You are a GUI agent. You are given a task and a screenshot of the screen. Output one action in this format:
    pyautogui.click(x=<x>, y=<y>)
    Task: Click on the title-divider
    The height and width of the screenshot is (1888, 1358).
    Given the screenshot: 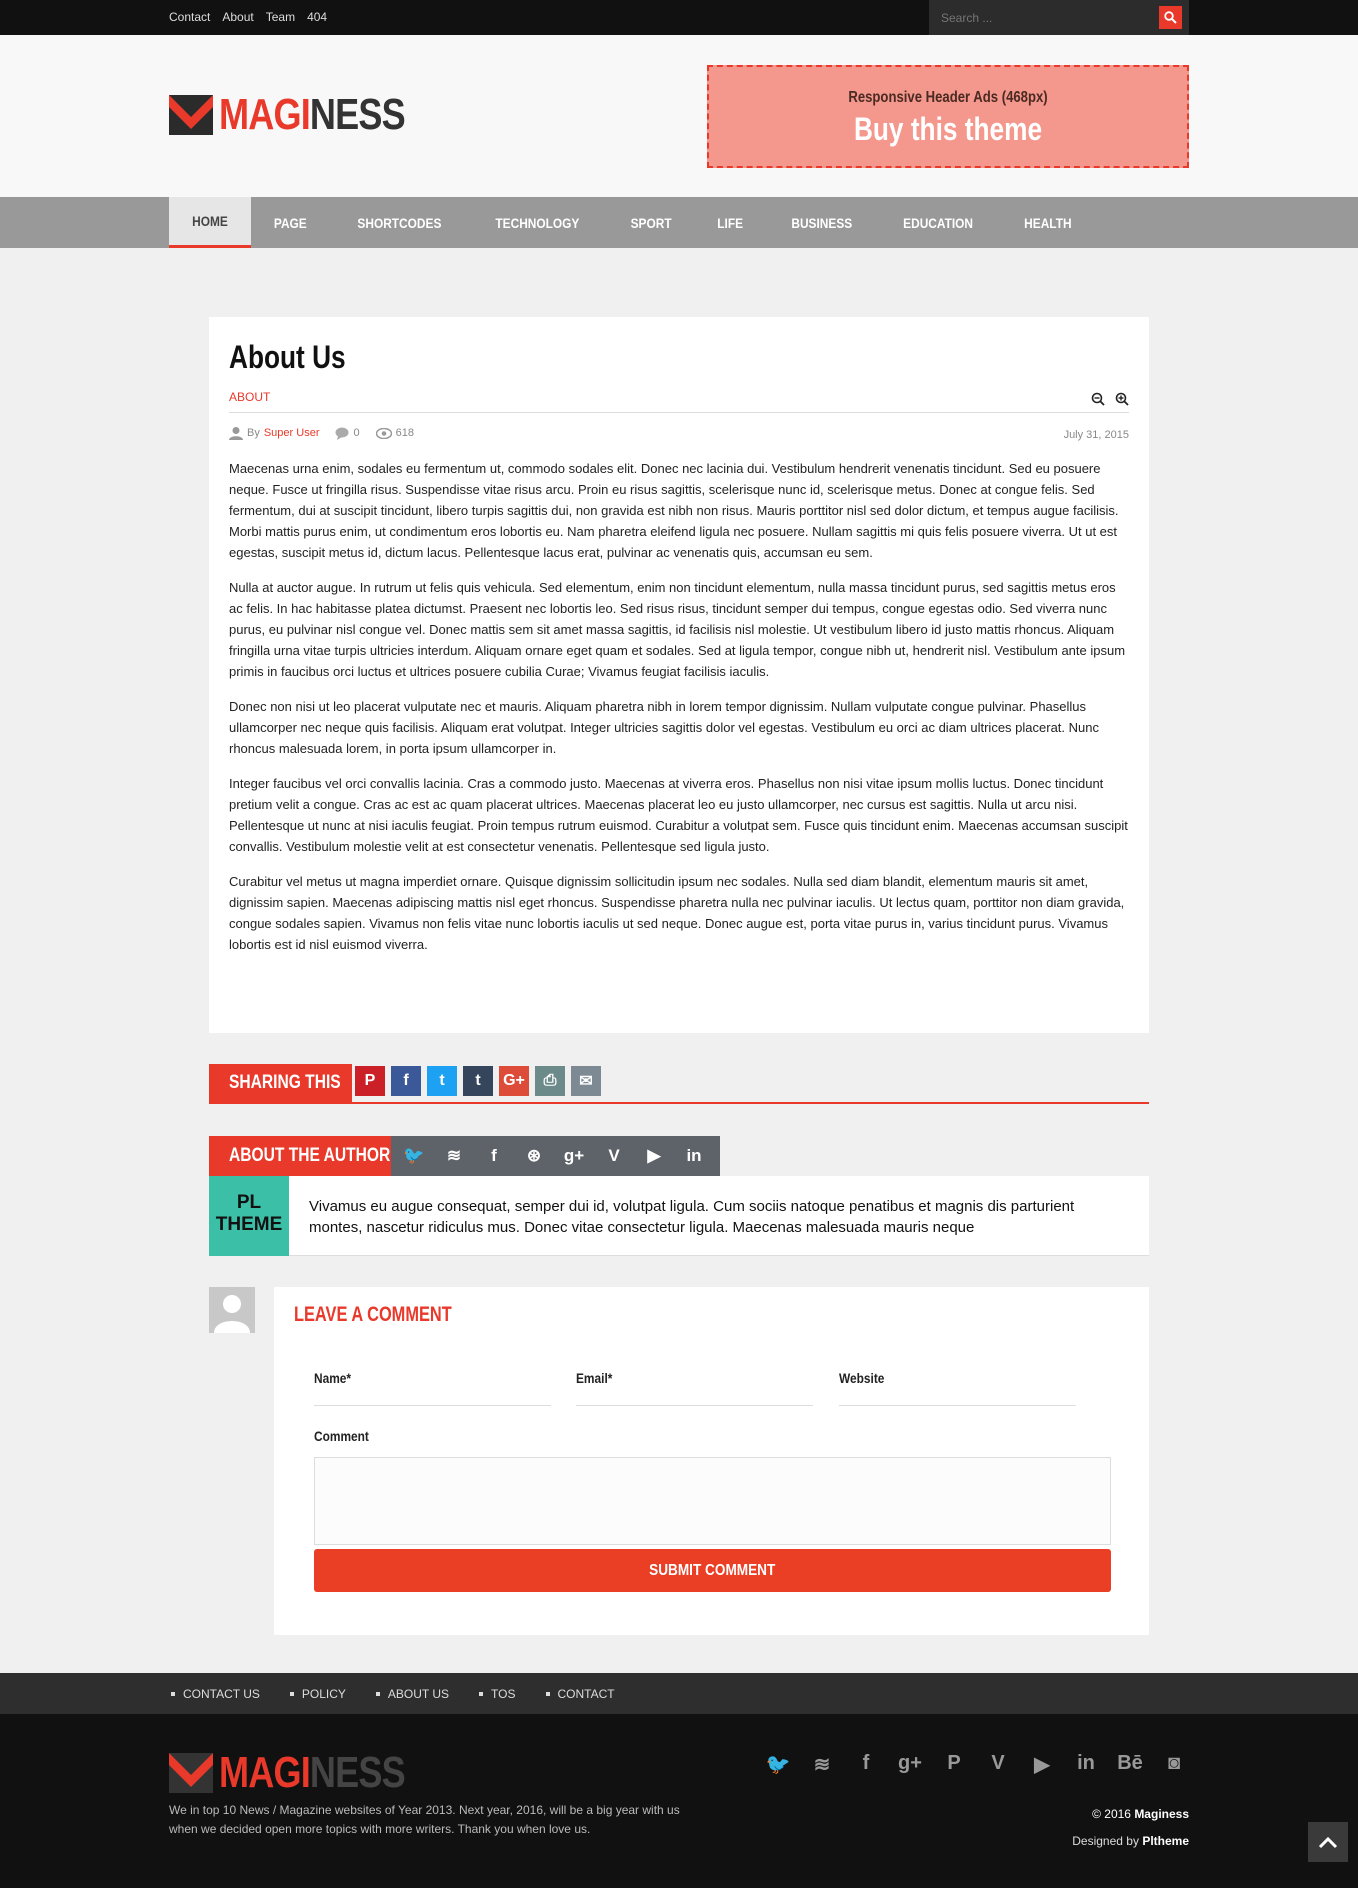 What is the action you would take?
    pyautogui.click(x=679, y=412)
    